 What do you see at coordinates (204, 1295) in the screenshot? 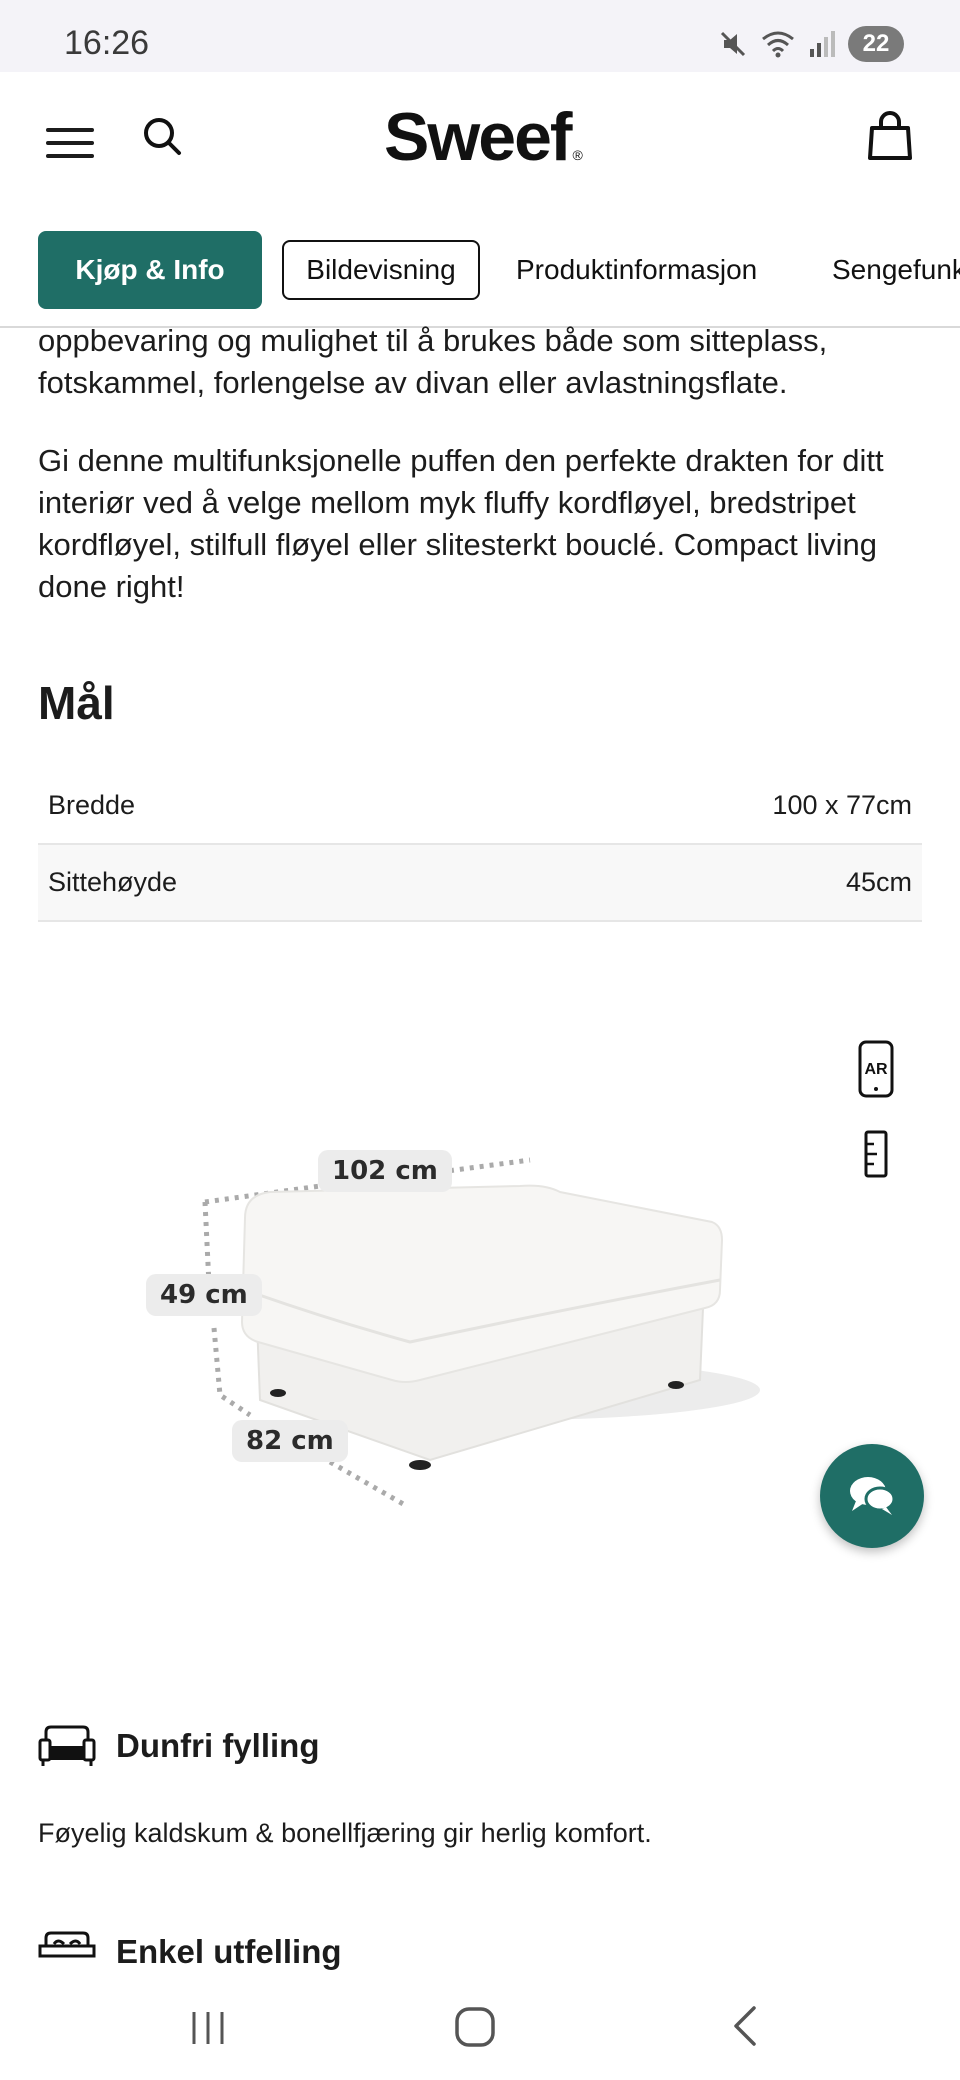
I see `height-label: 49 cm` at bounding box center [204, 1295].